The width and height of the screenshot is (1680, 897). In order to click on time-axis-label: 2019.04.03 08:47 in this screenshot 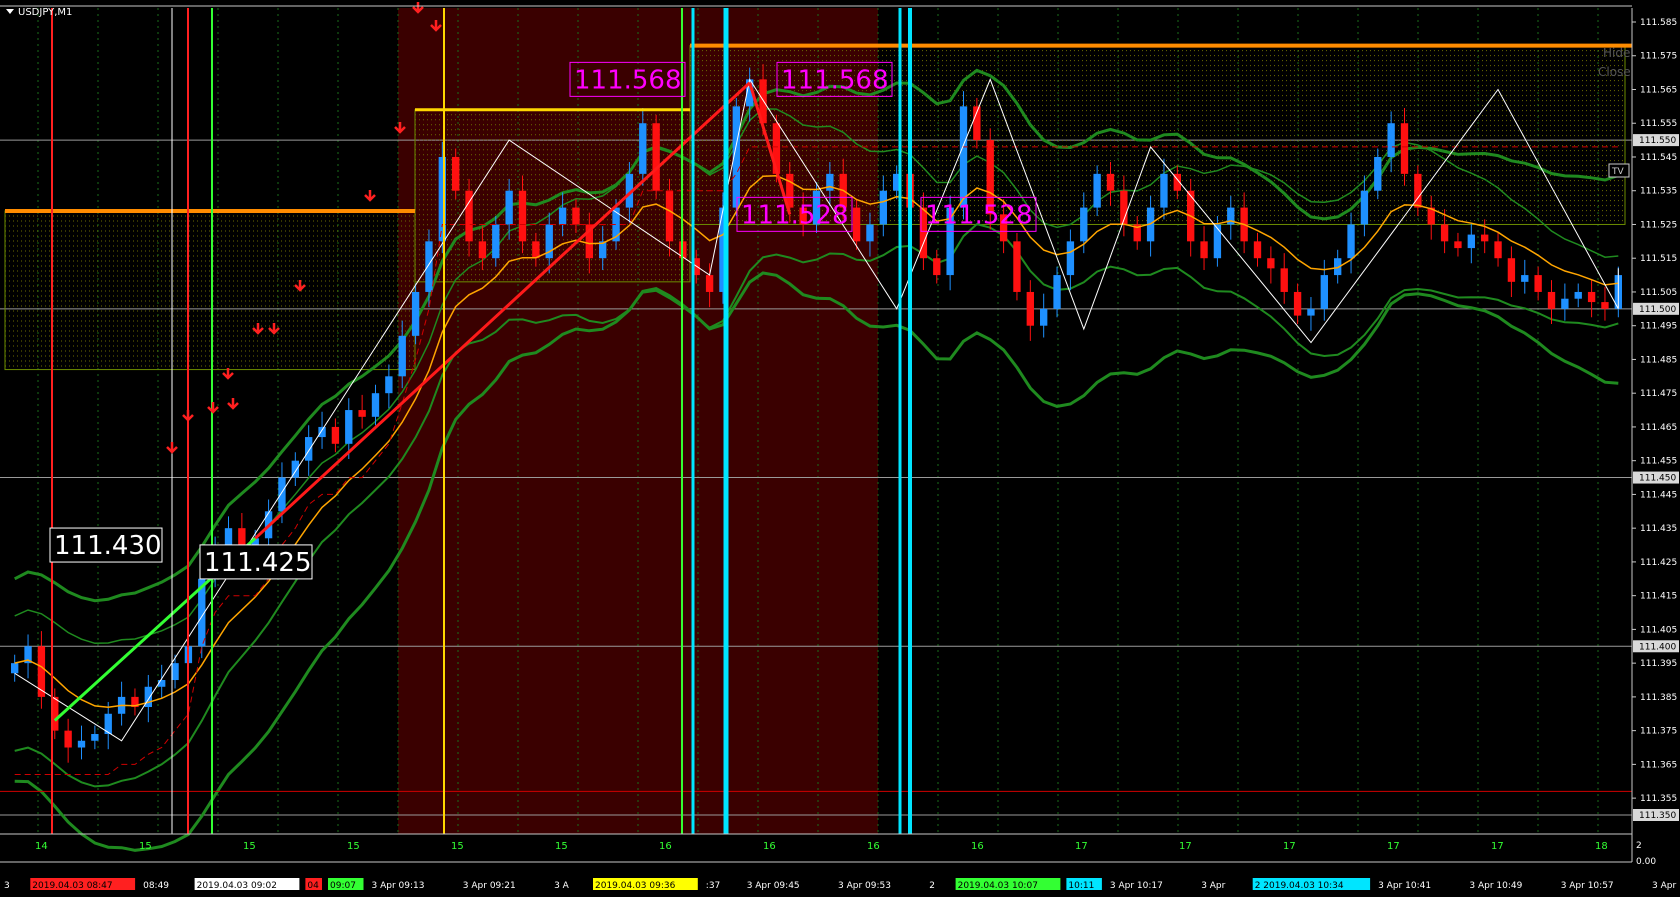, I will do `click(72, 886)`.